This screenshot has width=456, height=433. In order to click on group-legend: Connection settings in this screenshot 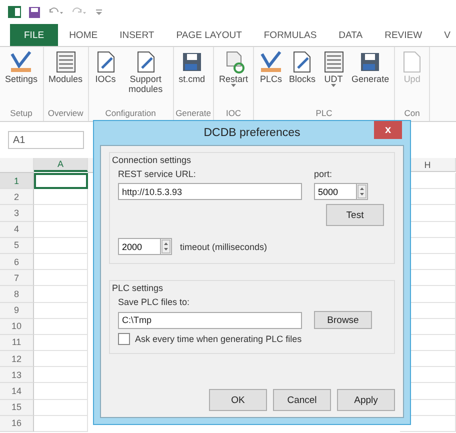, I will do `click(249, 160)`.